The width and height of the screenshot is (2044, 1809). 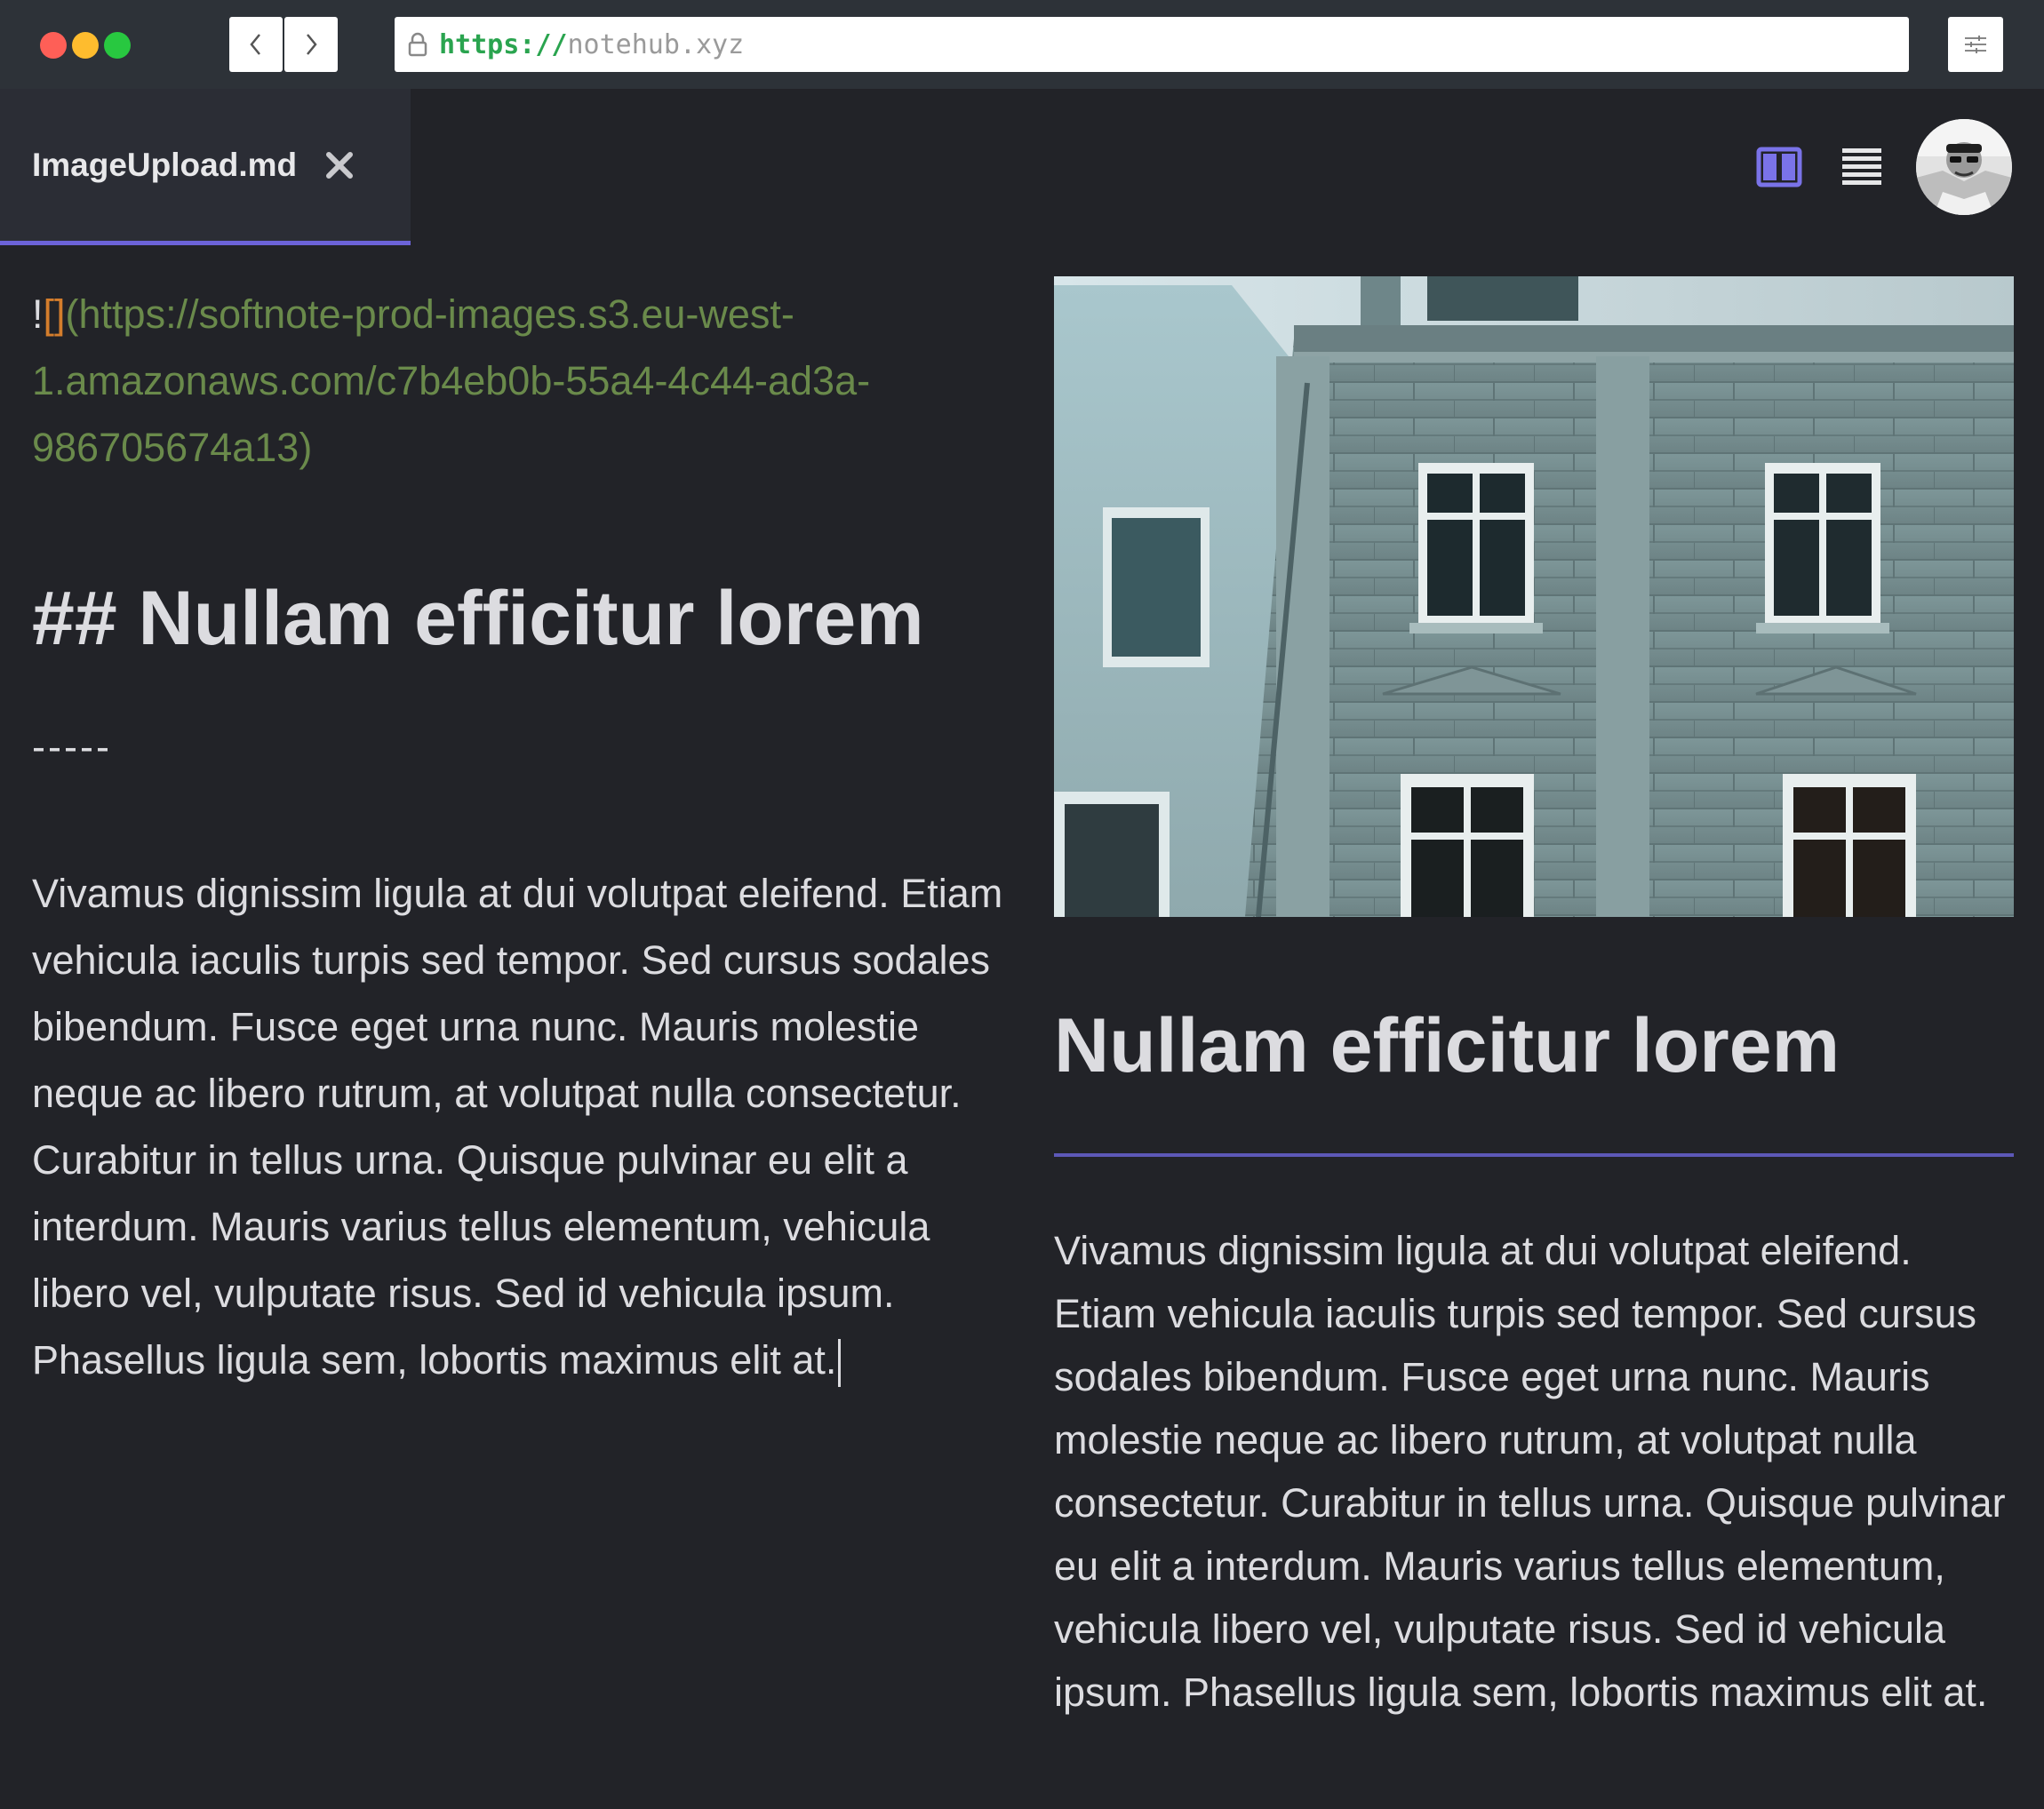 What do you see at coordinates (72, 746) in the screenshot?
I see `editor-rule: -----` at bounding box center [72, 746].